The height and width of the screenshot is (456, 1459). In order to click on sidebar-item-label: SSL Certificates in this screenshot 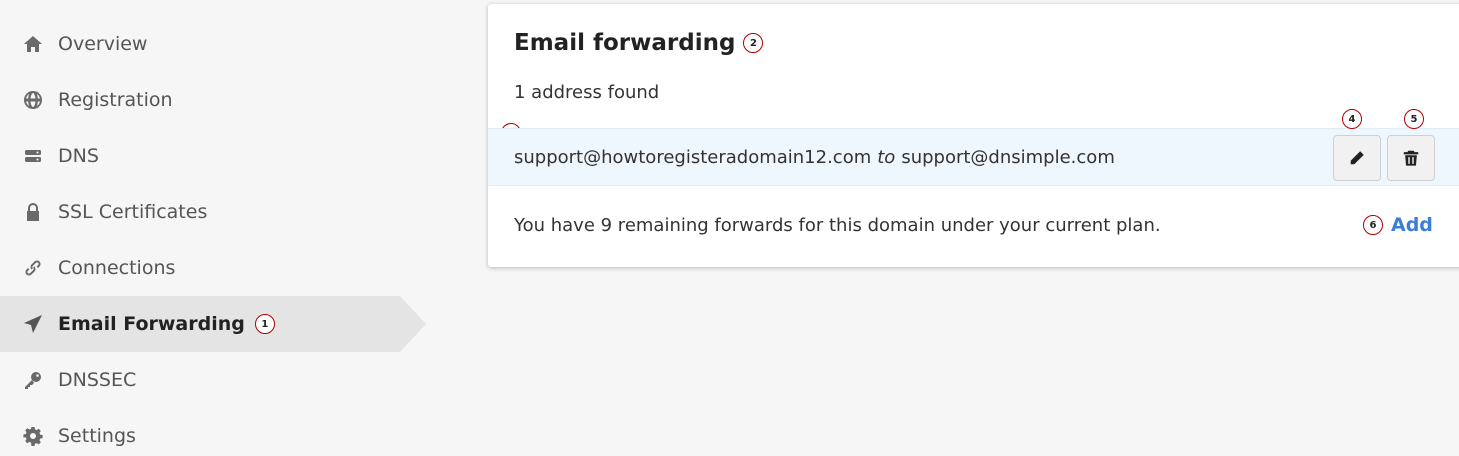, I will do `click(133, 212)`.